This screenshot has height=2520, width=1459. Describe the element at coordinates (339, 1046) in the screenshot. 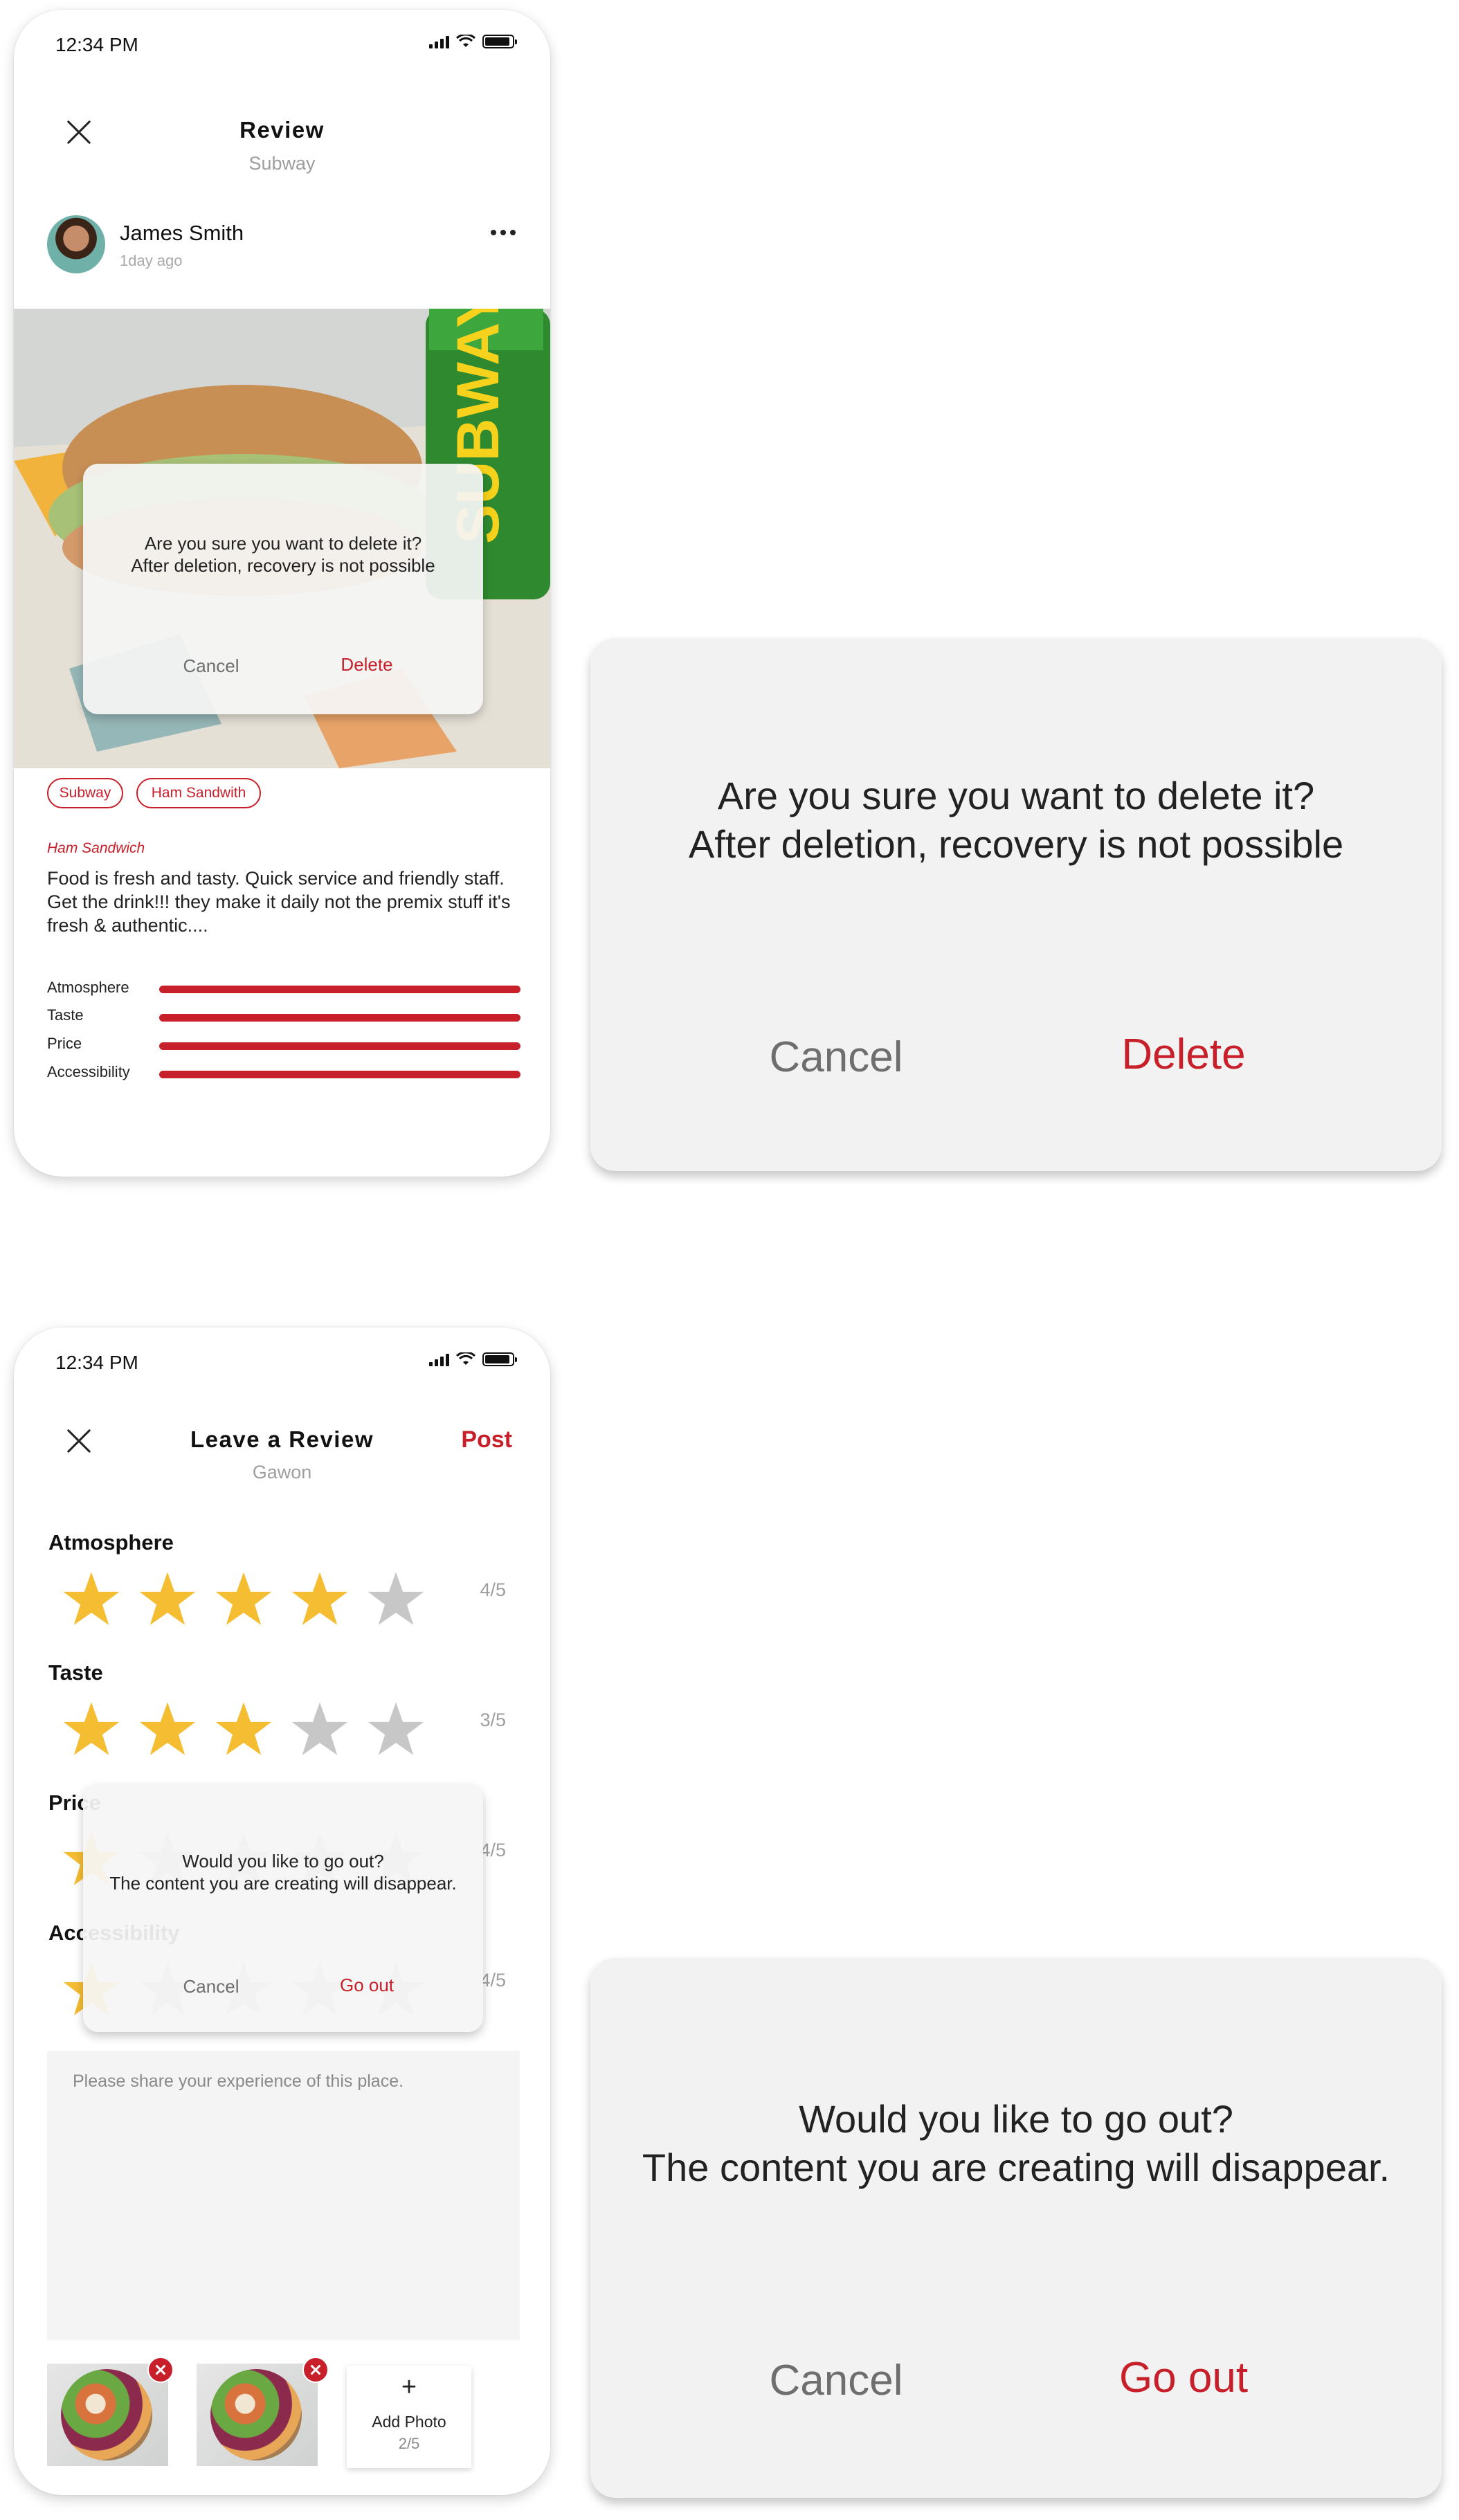

I see `rating-bar-price` at that location.